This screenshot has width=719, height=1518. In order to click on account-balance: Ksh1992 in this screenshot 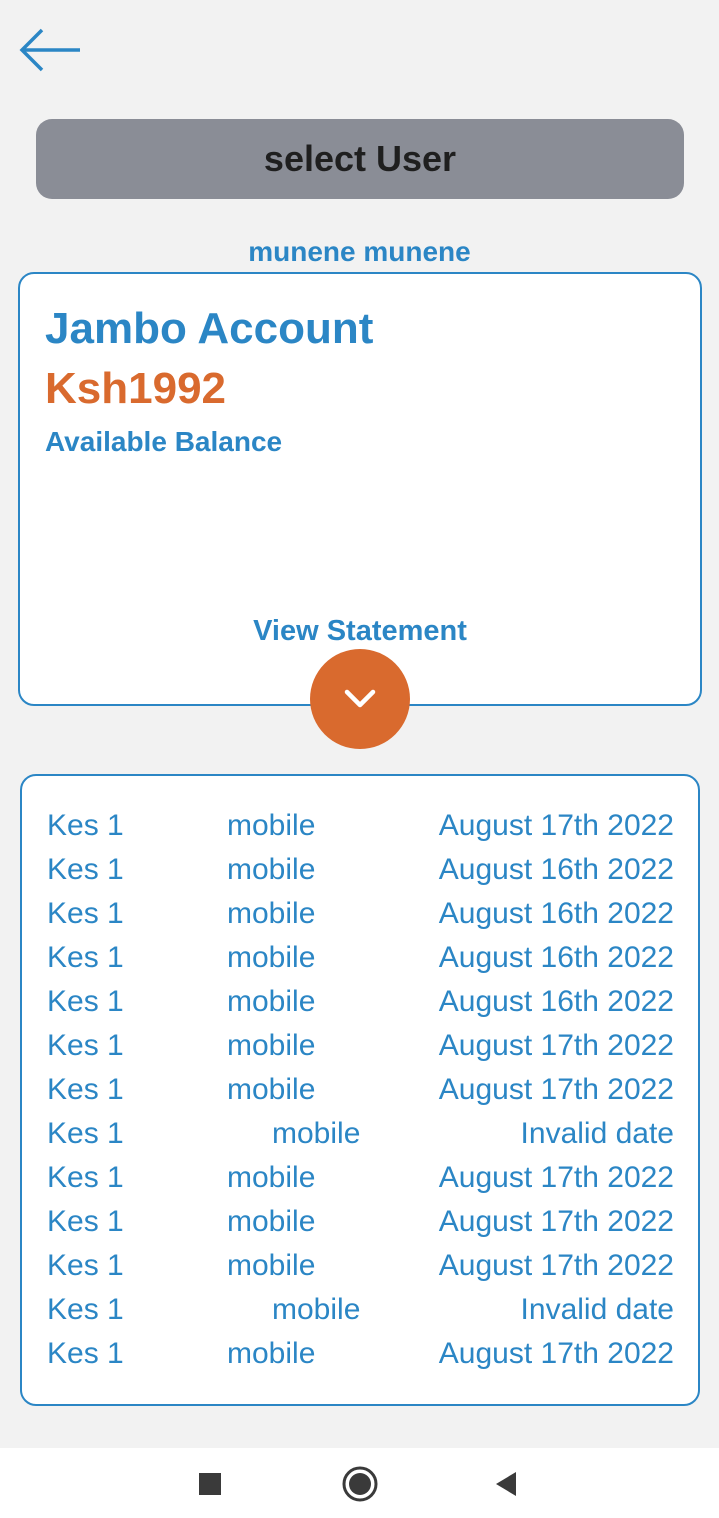, I will do `click(136, 388)`.